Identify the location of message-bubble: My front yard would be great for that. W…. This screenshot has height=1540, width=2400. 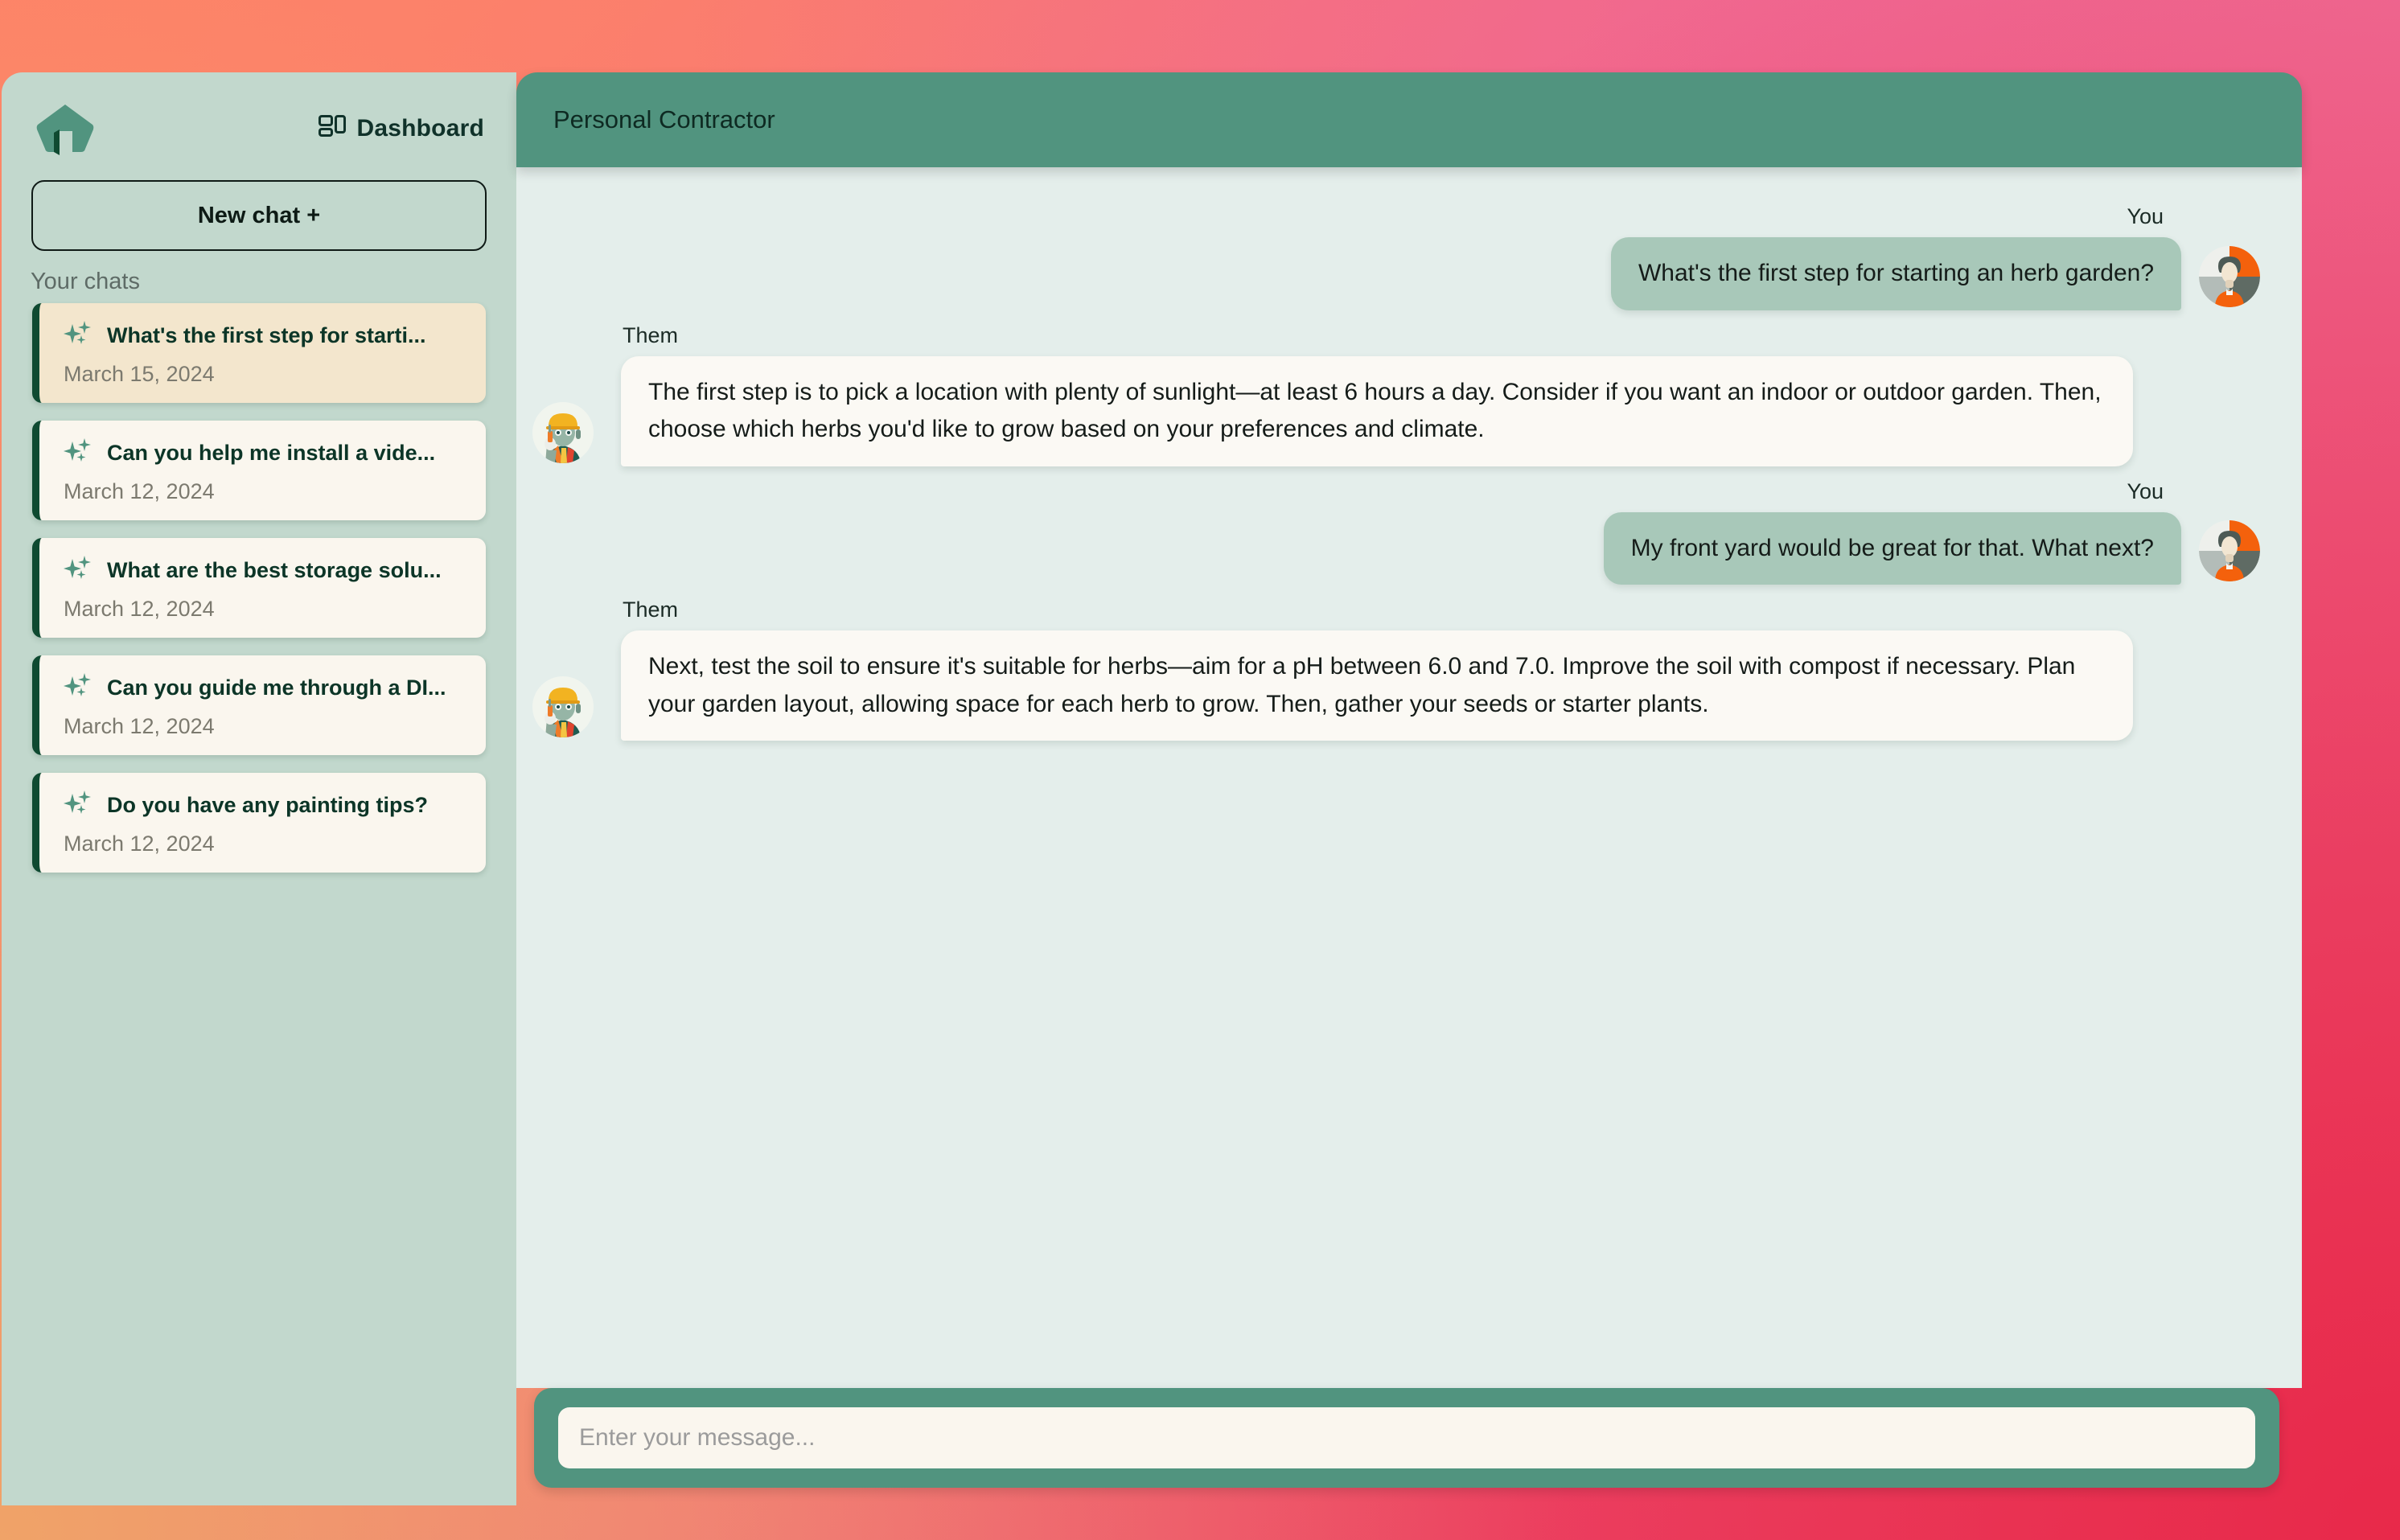
(1892, 548).